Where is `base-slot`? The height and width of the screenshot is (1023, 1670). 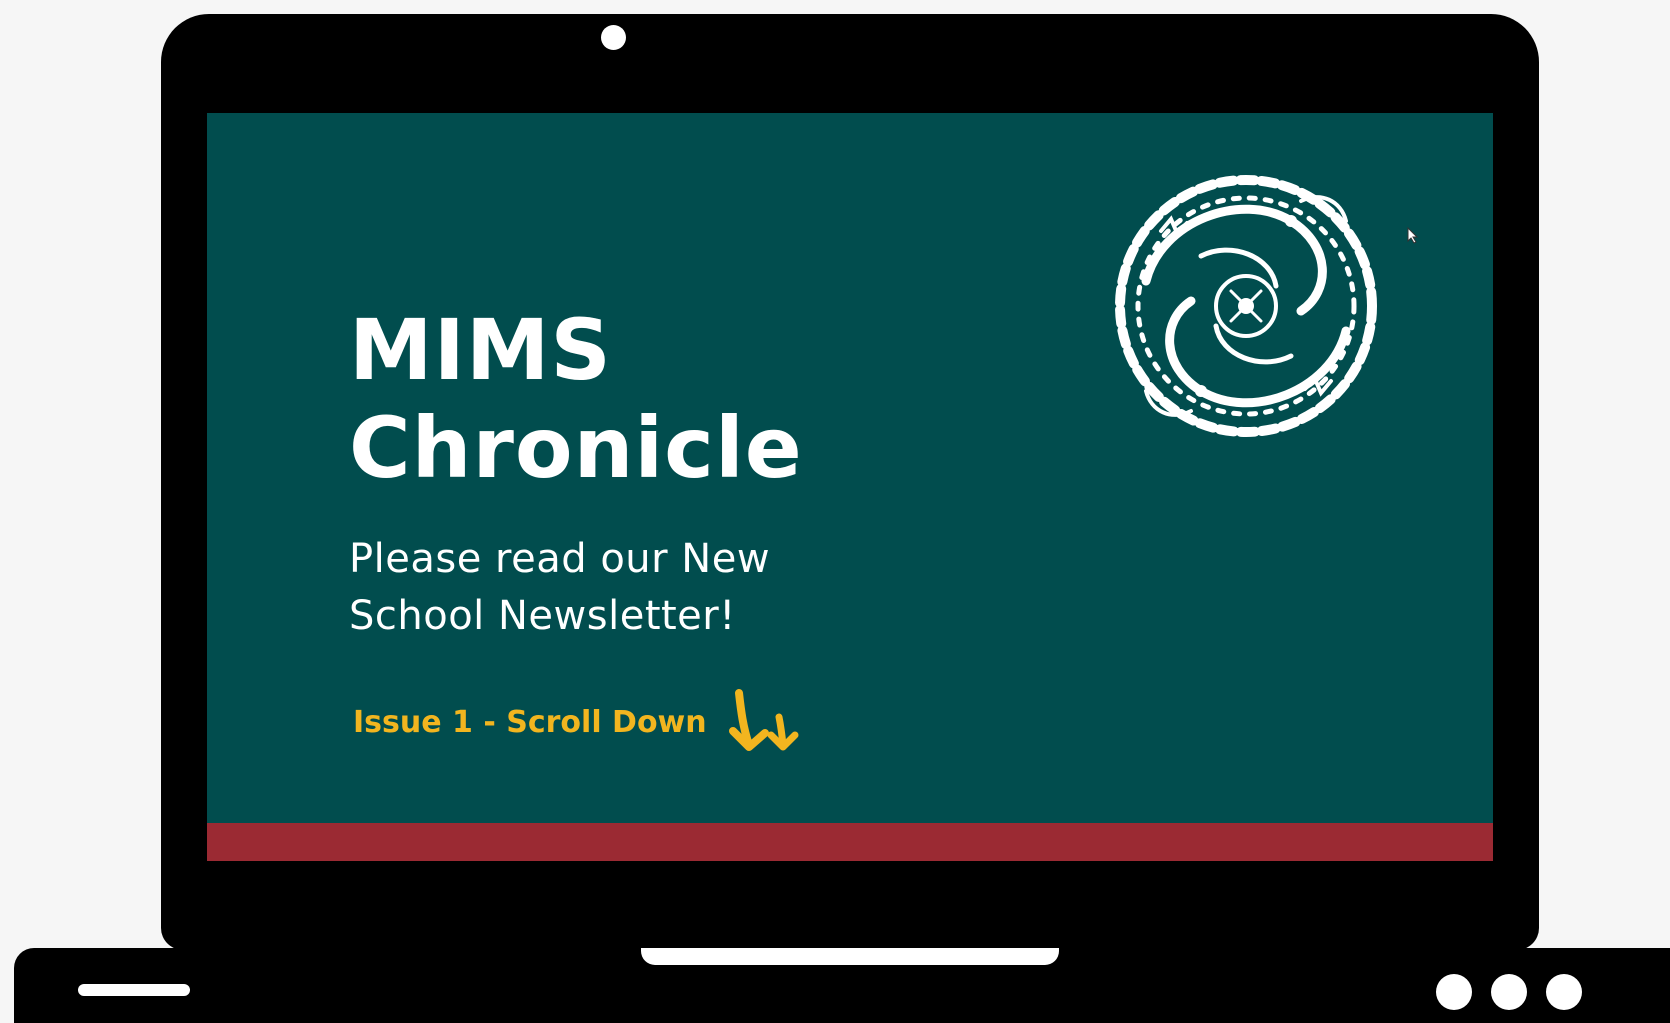 base-slot is located at coordinates (134, 990).